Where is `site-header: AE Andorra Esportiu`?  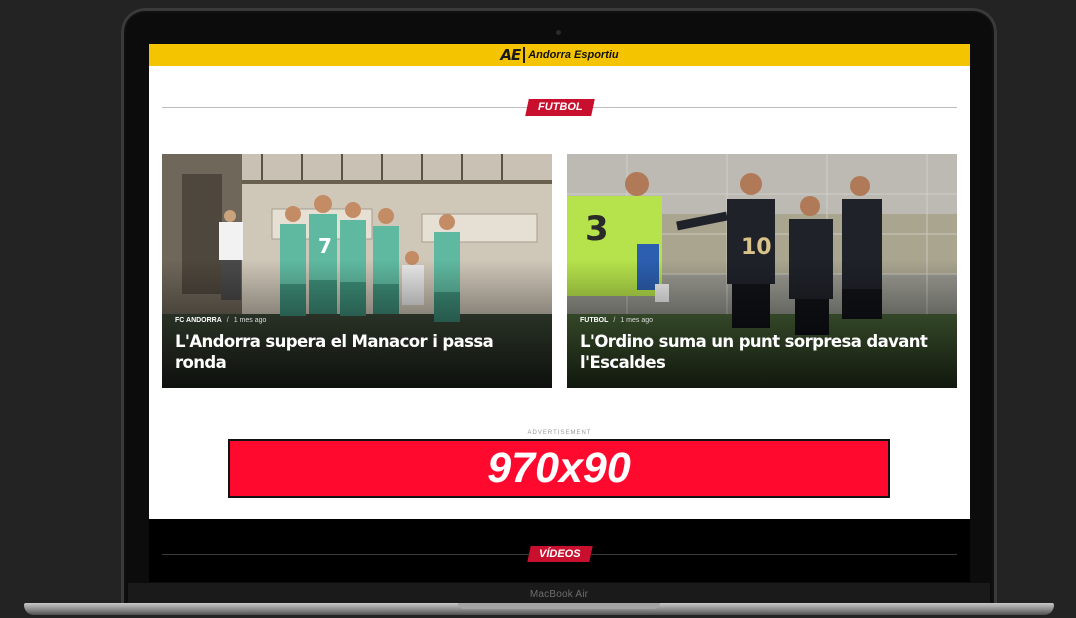
site-header: AE Andorra Esportiu is located at coordinates (559, 55).